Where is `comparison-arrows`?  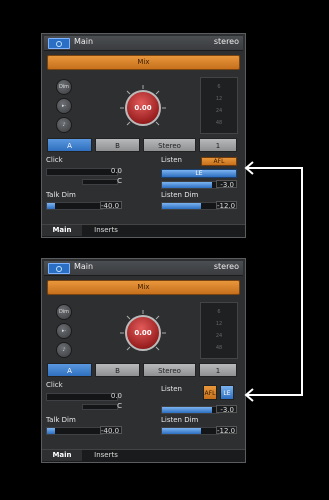 comparison-arrows is located at coordinates (273, 281).